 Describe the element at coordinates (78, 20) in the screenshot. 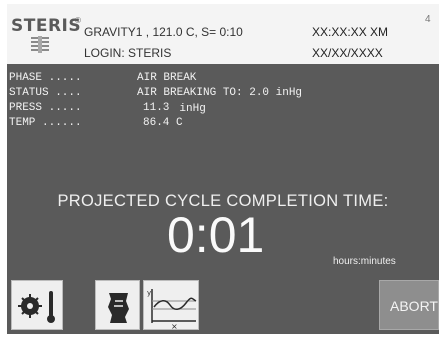

I see `brand-mark: ®` at that location.